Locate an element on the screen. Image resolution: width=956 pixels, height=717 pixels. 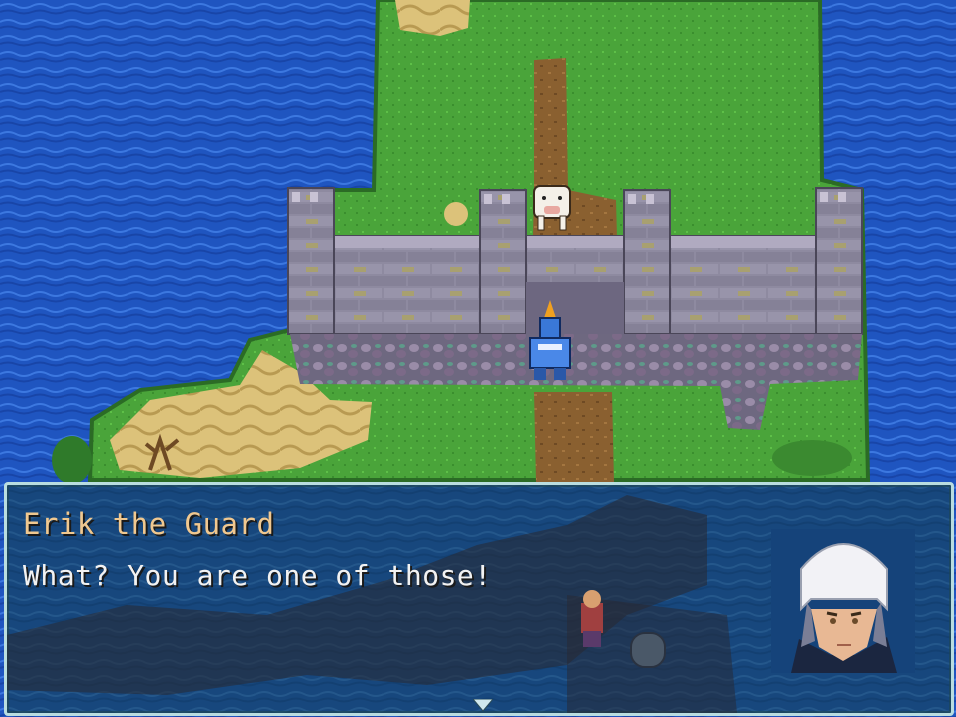
speaker-name: Erik the Guard is located at coordinates (149, 524).